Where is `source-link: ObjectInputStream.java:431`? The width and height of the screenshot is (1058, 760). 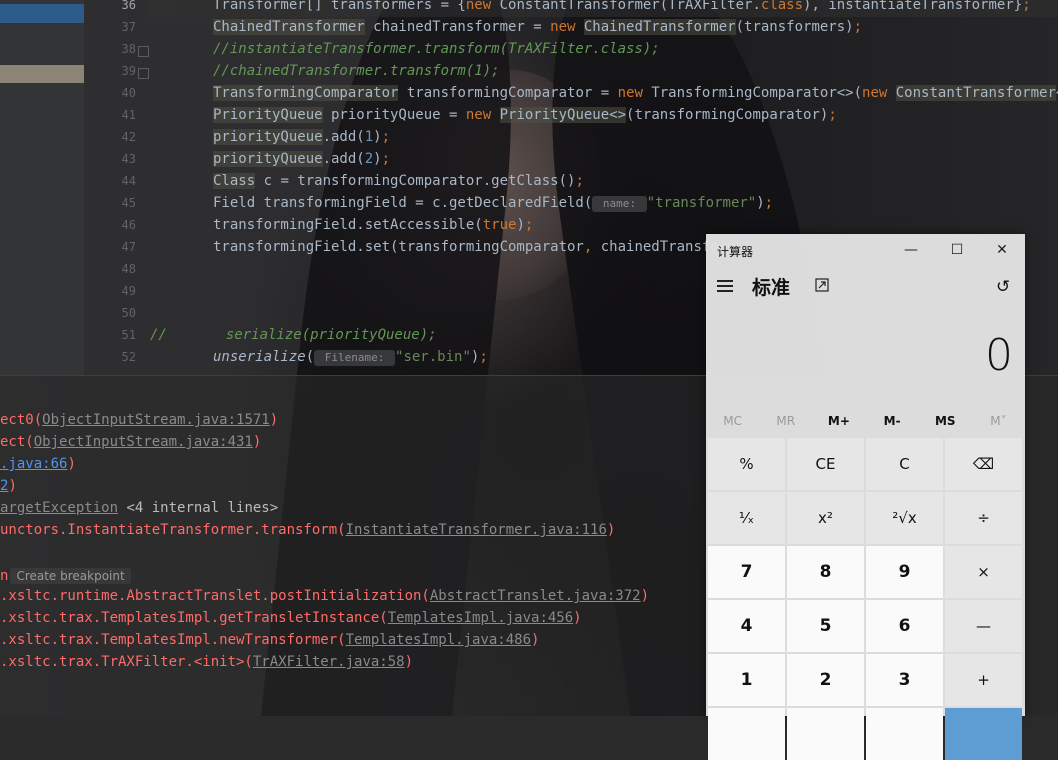
source-link: ObjectInputStream.java:431 is located at coordinates (143, 442).